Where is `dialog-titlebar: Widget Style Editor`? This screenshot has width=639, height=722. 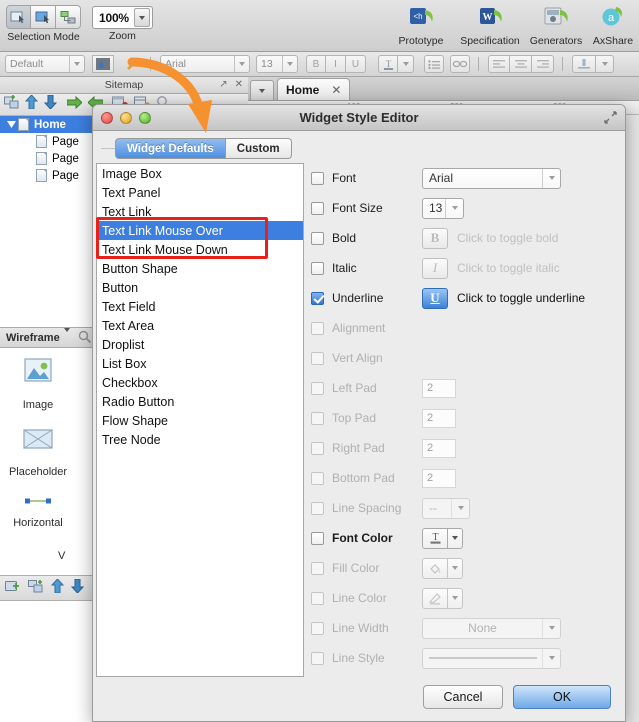
dialog-titlebar: Widget Style Editor is located at coordinates (359, 118).